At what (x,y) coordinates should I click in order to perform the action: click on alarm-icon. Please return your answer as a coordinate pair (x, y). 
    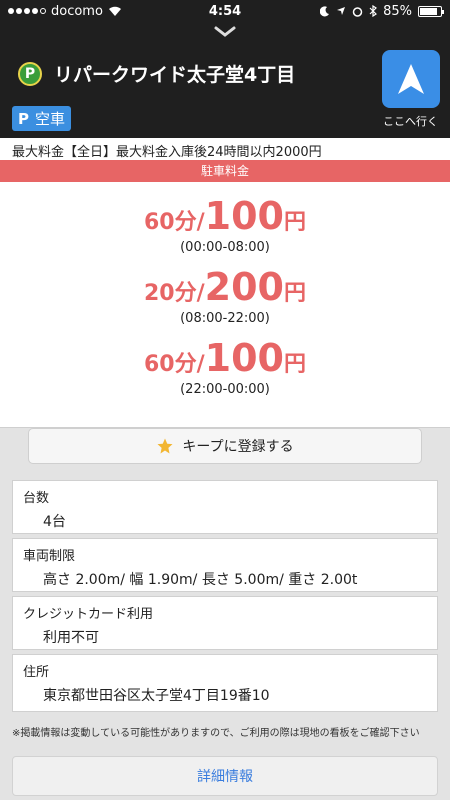
    Looking at the image, I should click on (357, 11).